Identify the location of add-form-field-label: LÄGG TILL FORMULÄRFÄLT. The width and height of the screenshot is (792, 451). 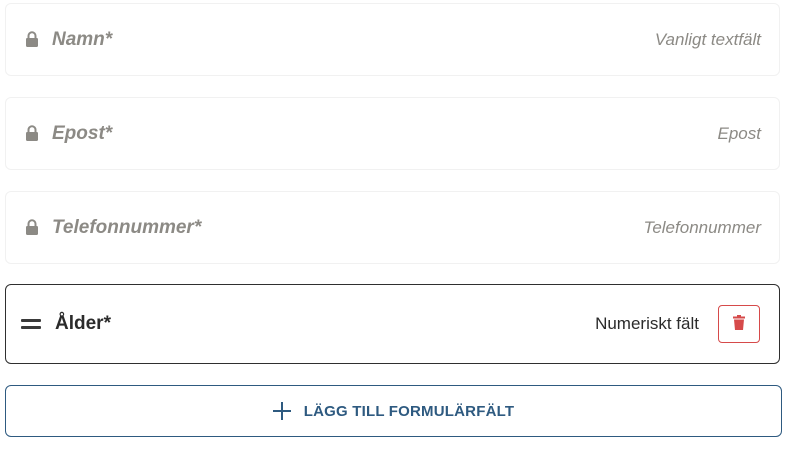
(409, 411).